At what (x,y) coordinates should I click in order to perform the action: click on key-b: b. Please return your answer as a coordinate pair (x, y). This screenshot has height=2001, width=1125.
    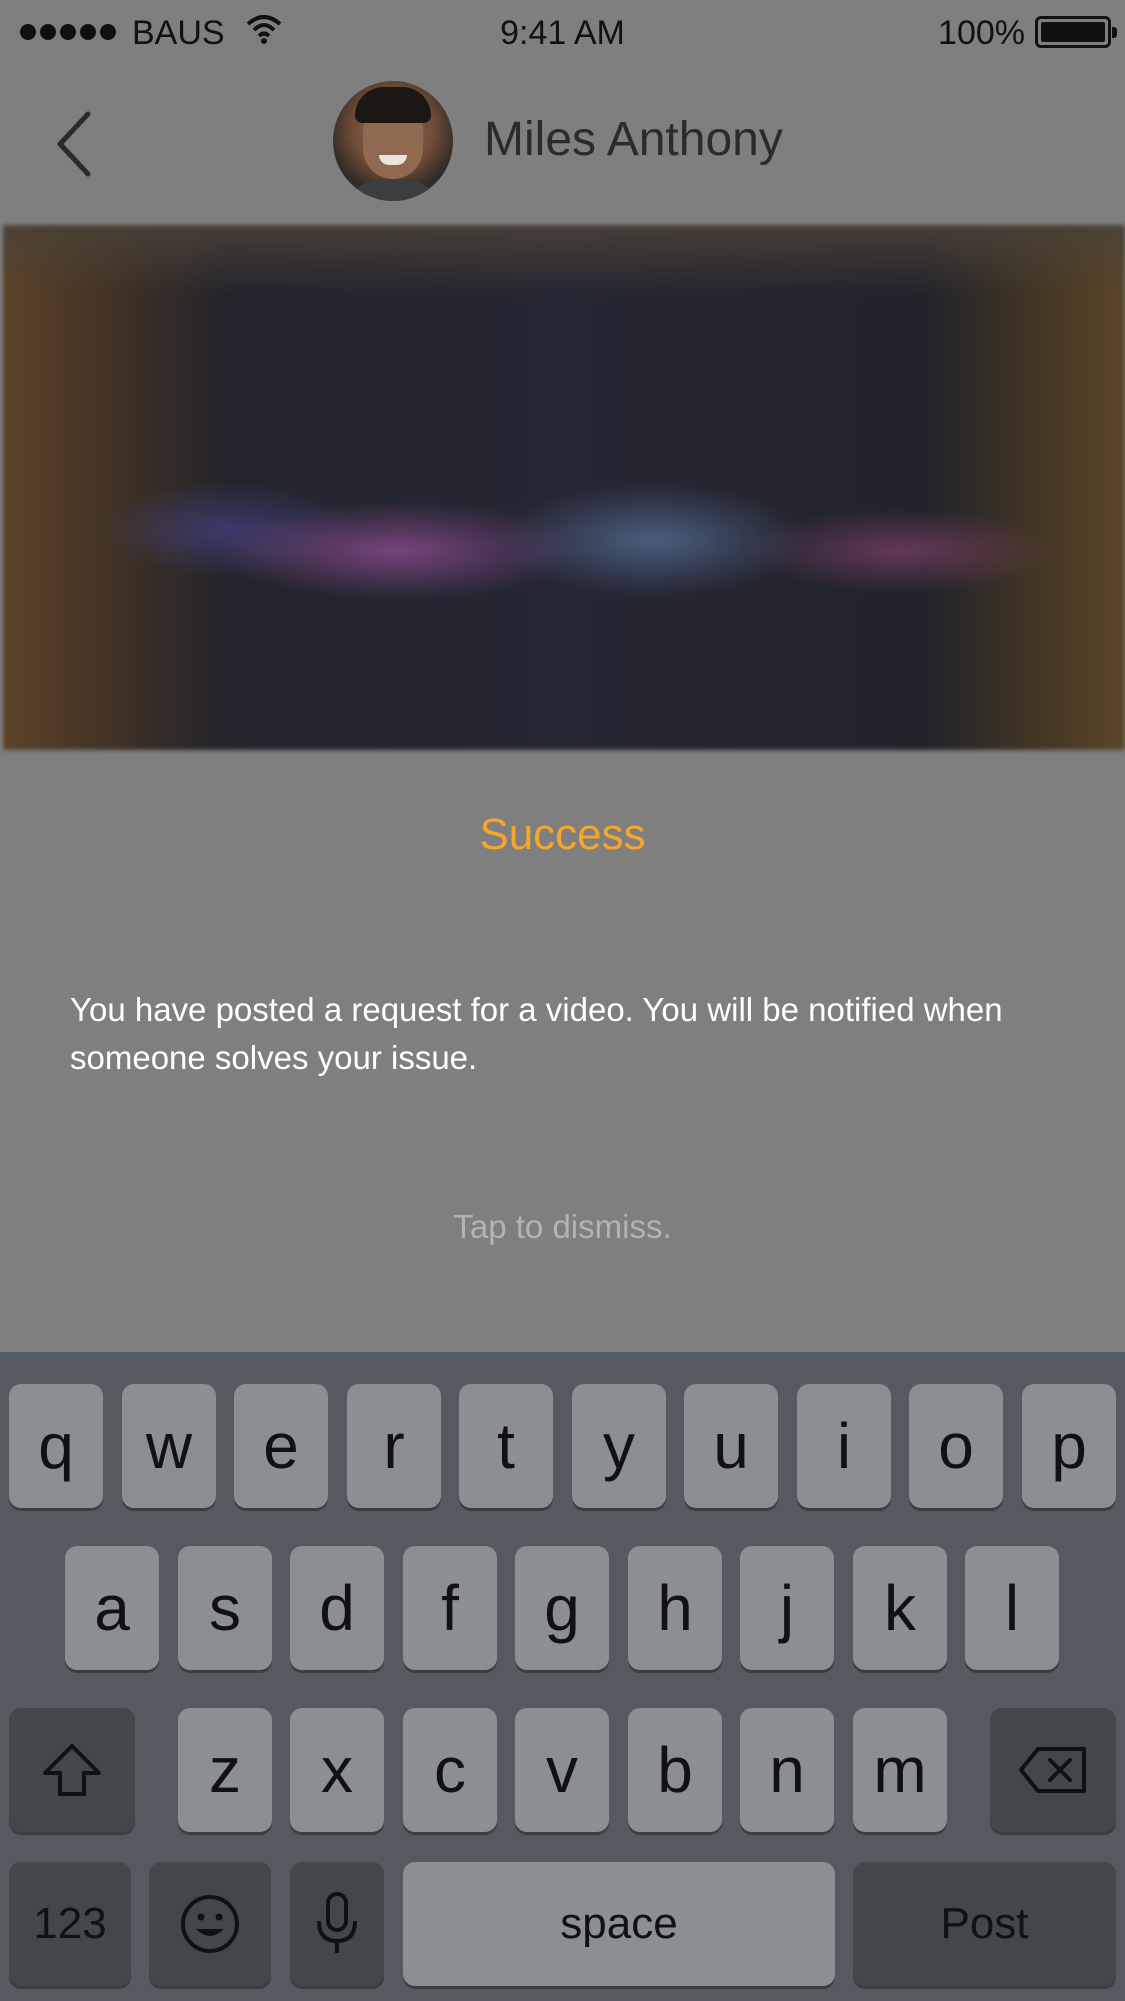
    Looking at the image, I should click on (675, 1770).